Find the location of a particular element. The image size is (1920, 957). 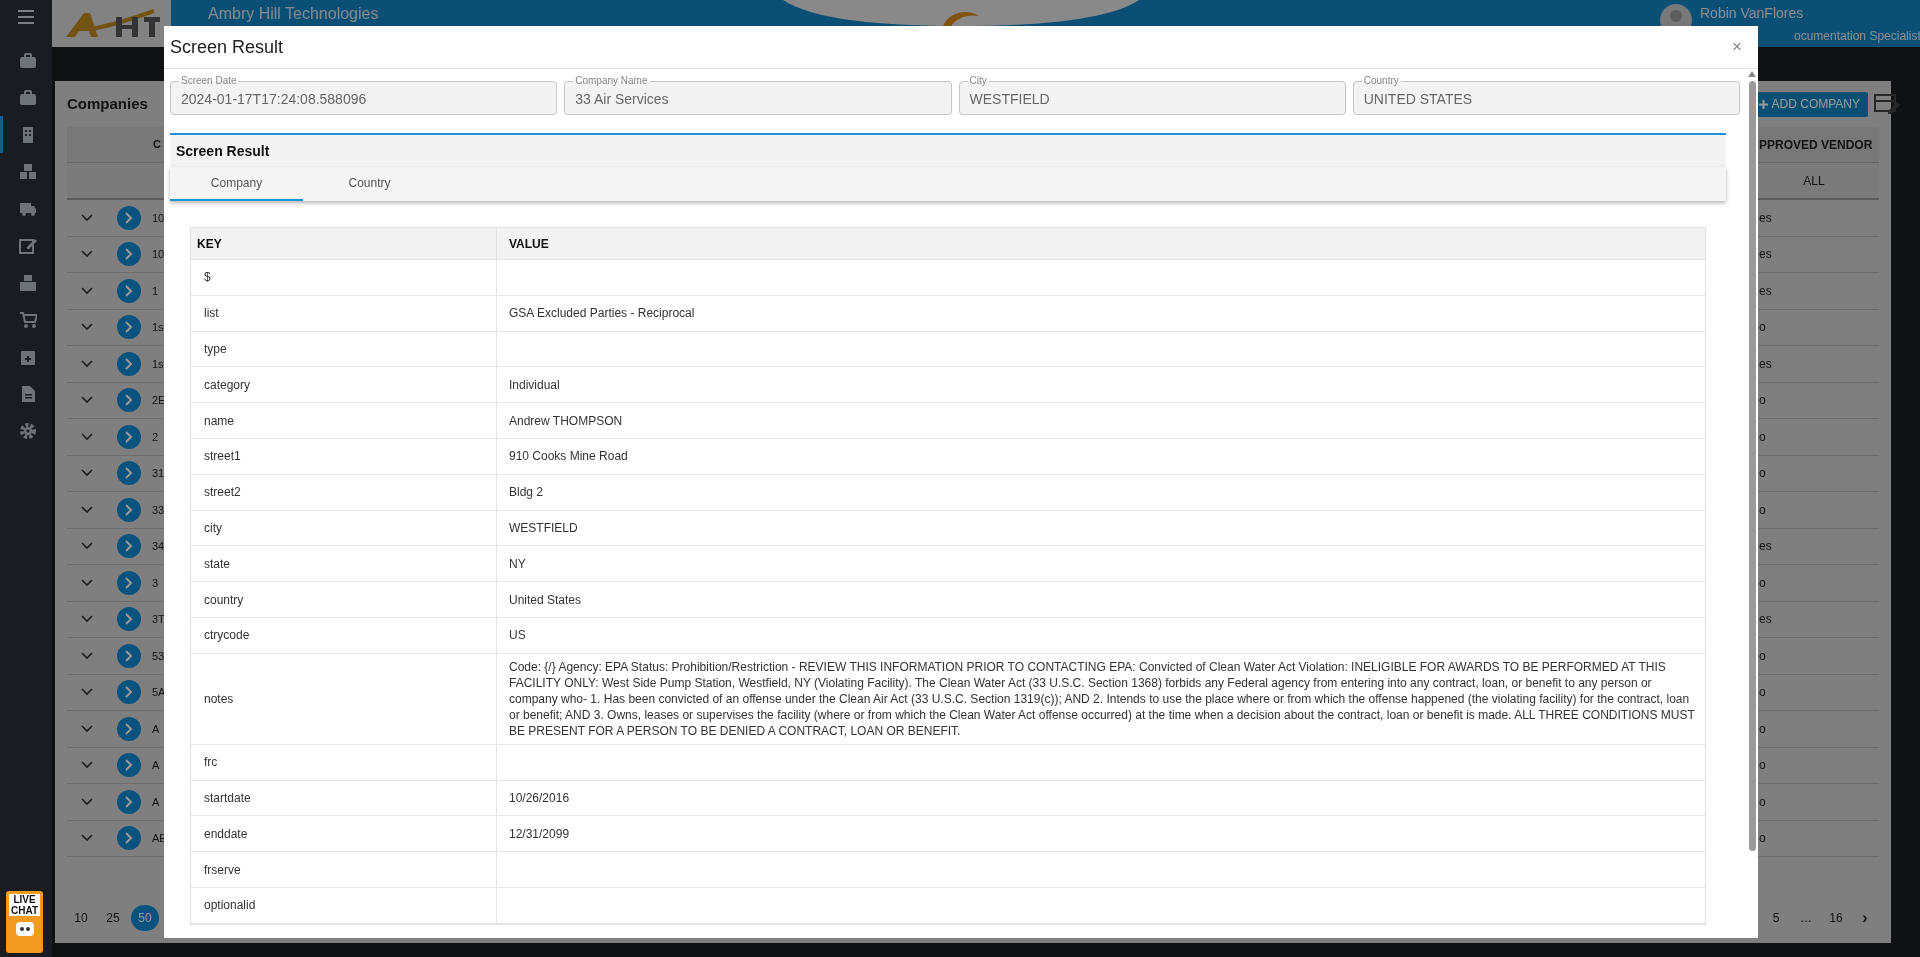

table-cell-text: 53 is located at coordinates (158, 656).